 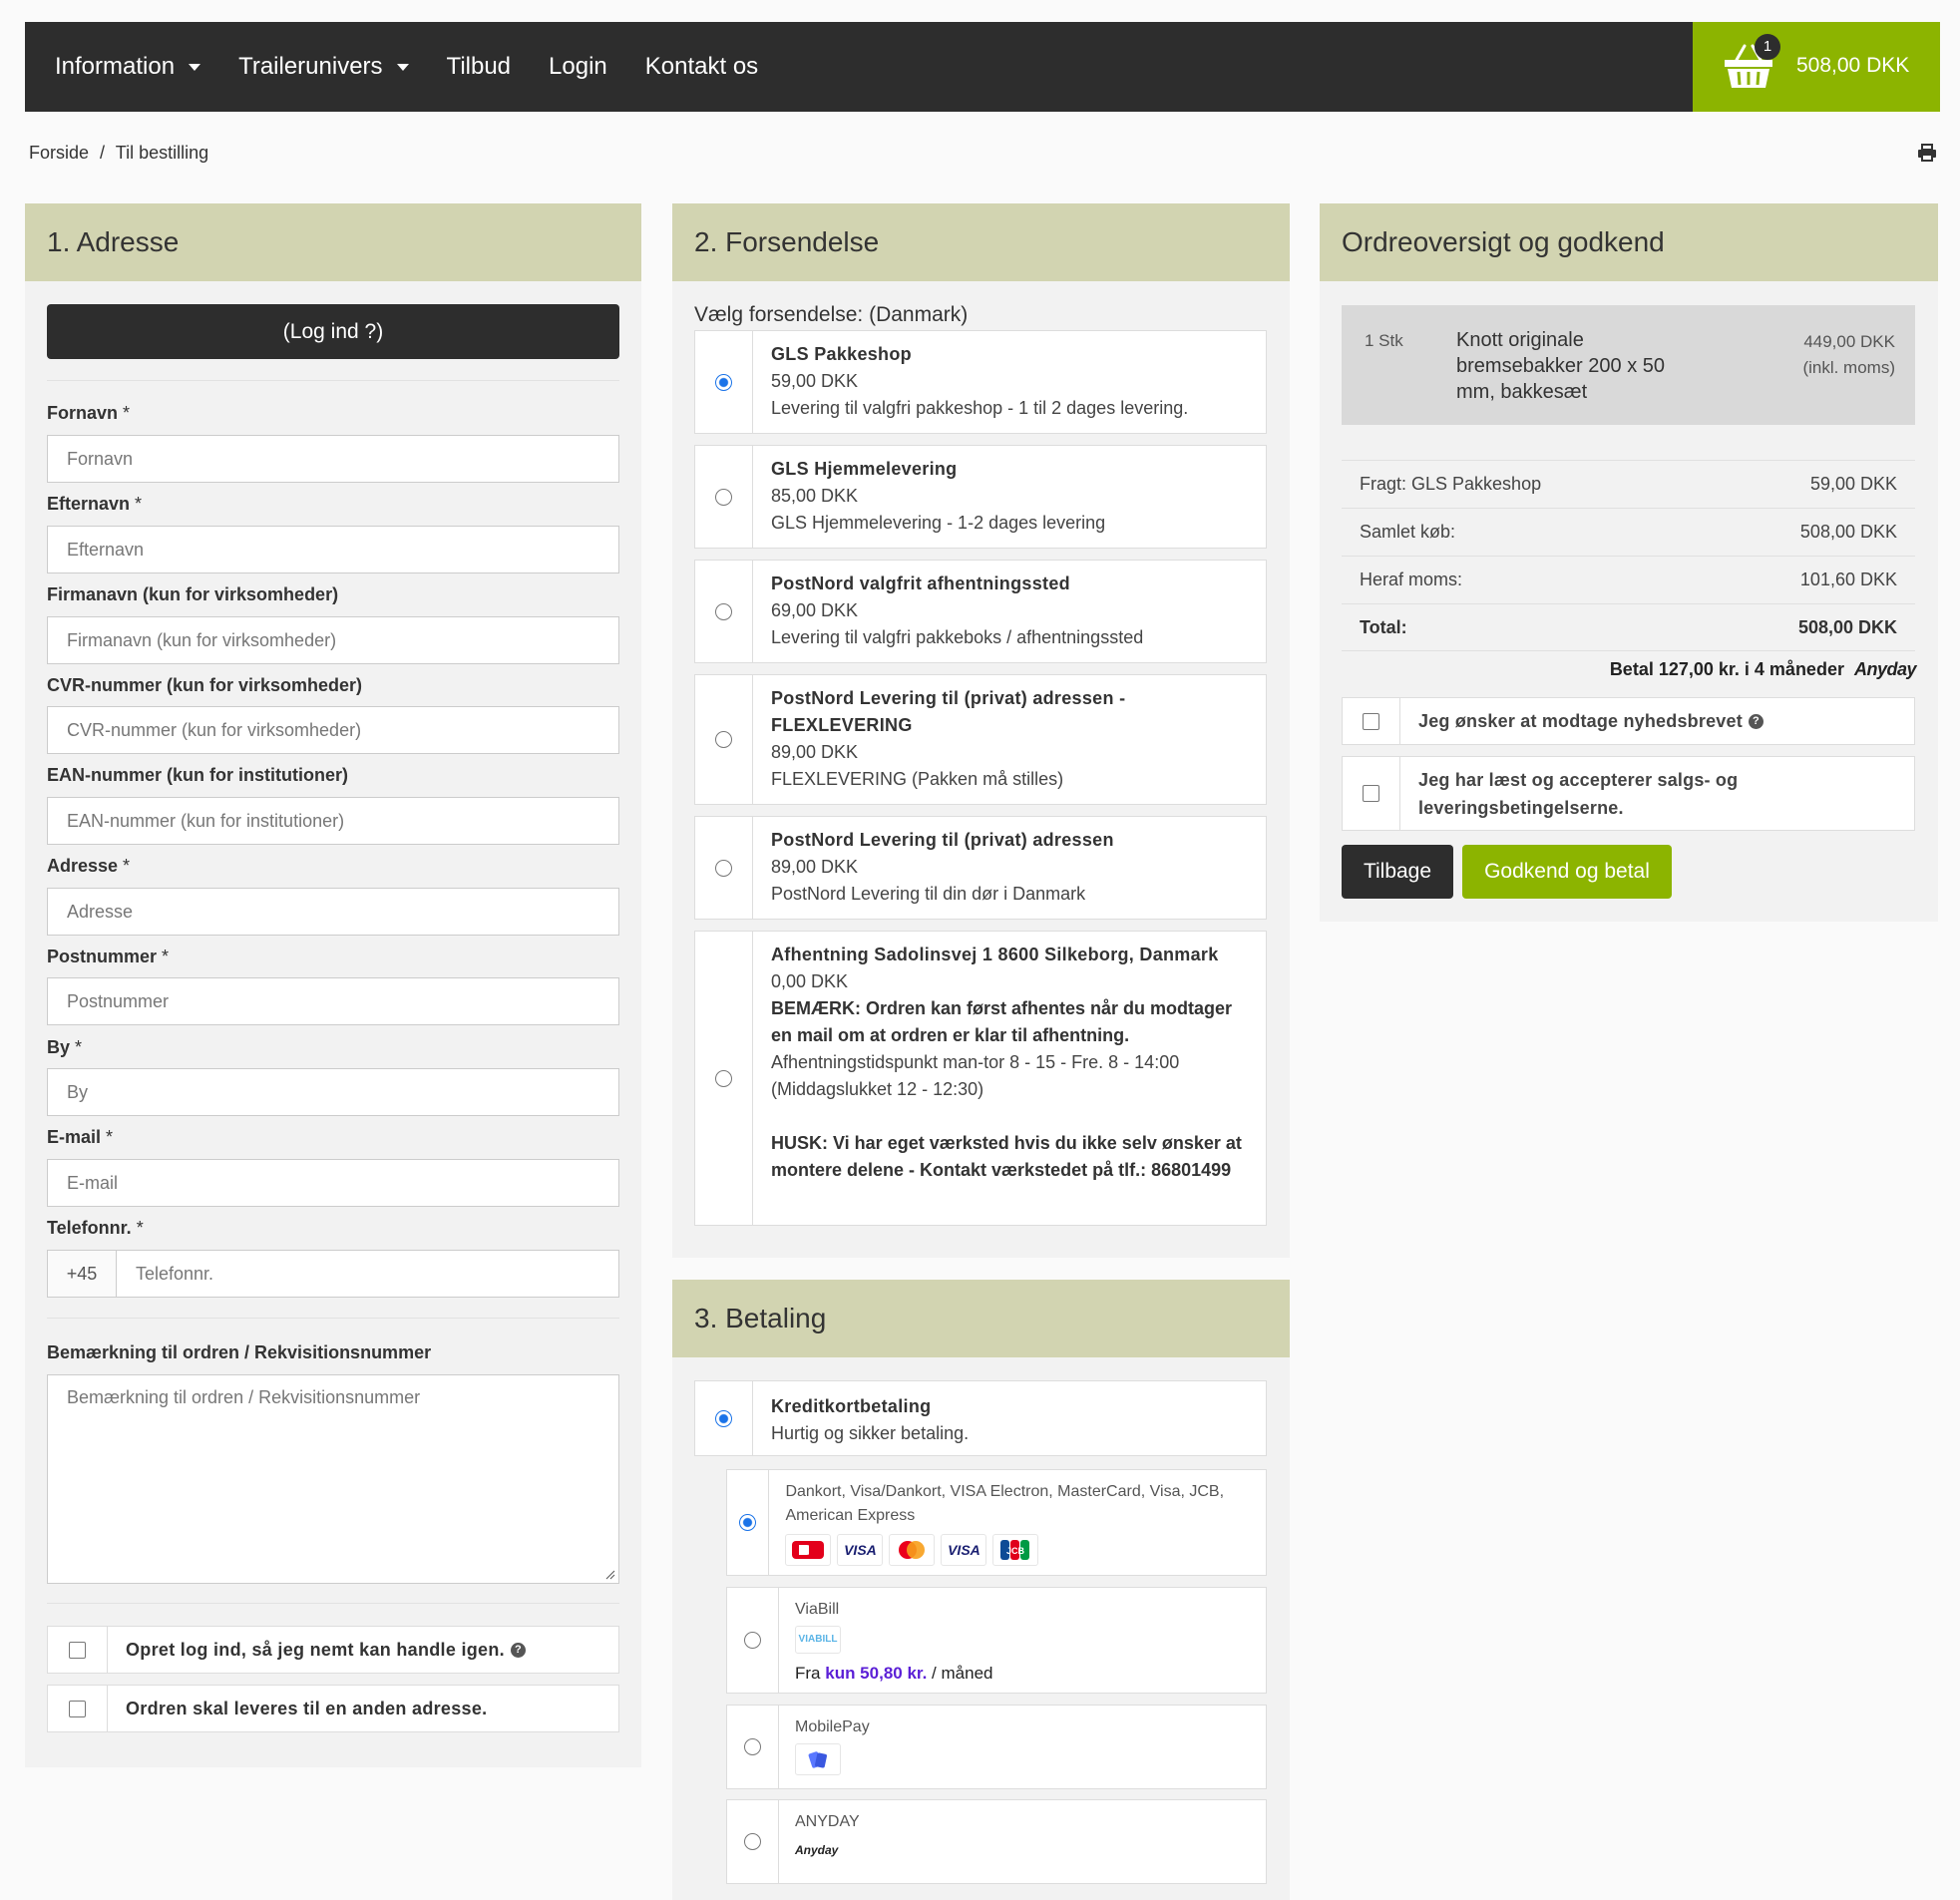 What do you see at coordinates (333, 912) in the screenshot?
I see `adresse-field: Adresse` at bounding box center [333, 912].